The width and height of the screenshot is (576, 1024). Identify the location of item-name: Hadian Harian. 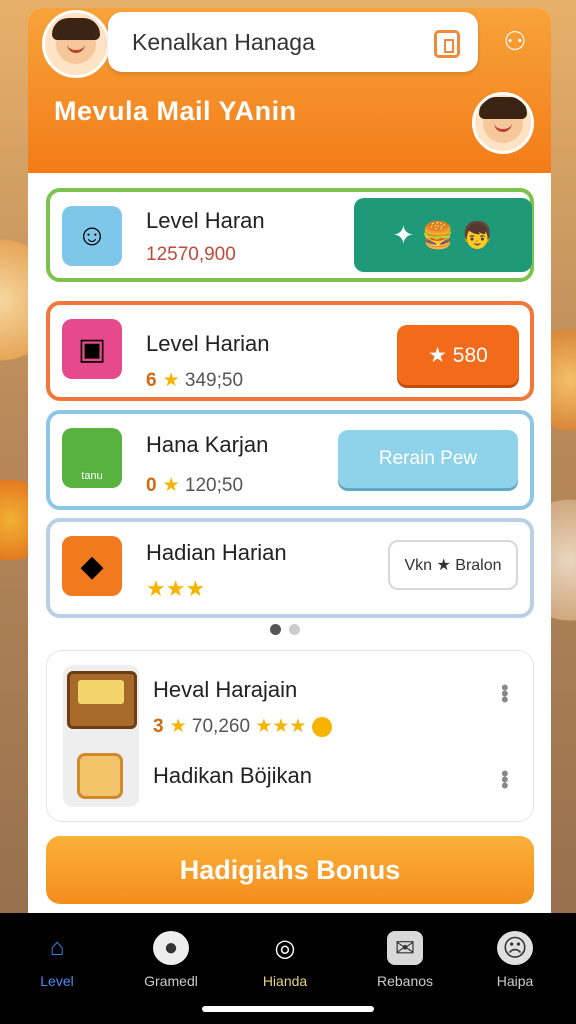
(216, 552).